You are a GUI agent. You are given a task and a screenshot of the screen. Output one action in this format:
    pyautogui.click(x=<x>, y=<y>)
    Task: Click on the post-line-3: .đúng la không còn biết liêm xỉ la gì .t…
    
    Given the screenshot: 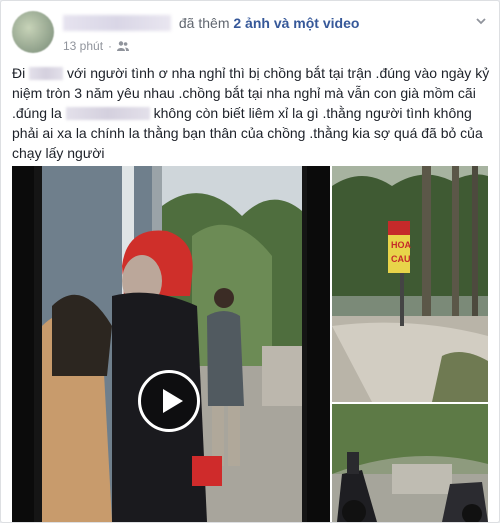 What is the action you would take?
    pyautogui.click(x=251, y=113)
    